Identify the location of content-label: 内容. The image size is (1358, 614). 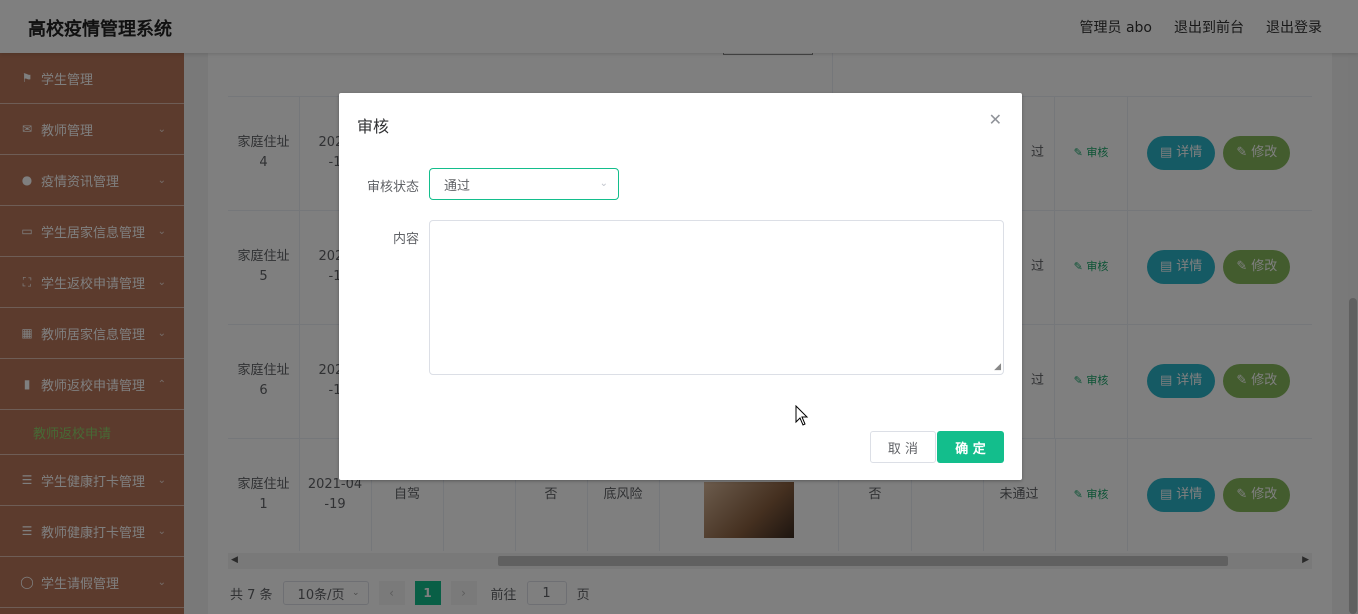
(405, 239).